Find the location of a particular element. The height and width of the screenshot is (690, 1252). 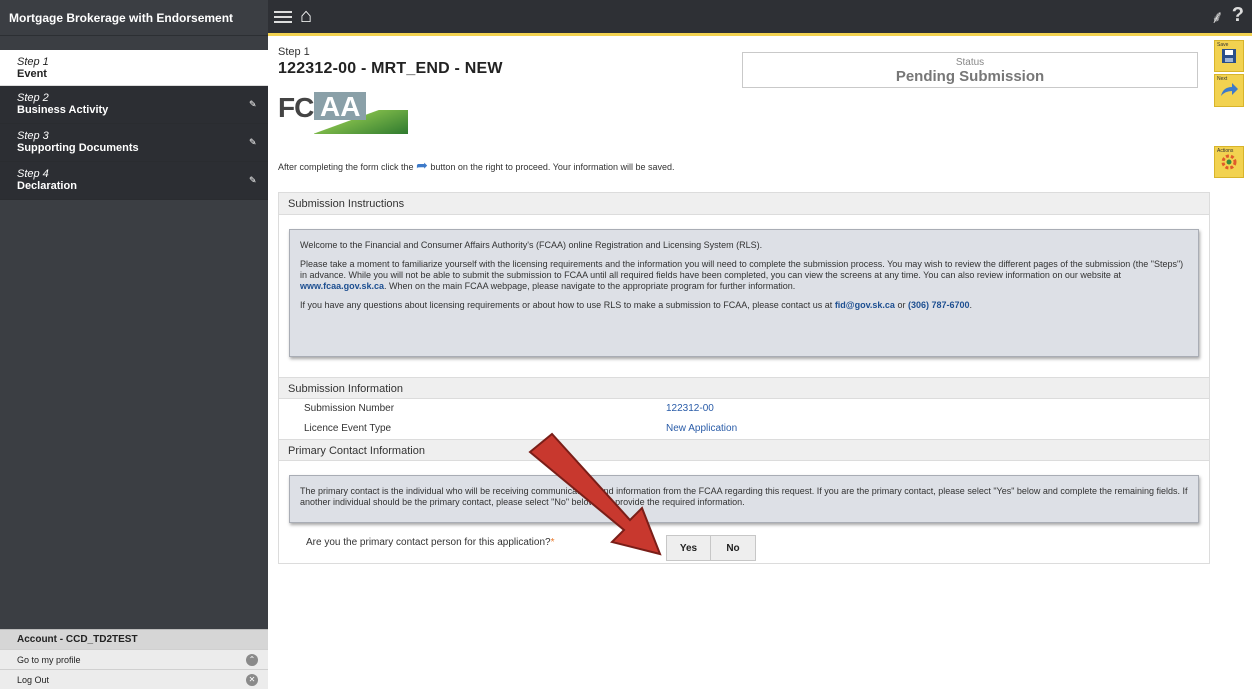

forward-arrow-icon is located at coordinates (1229, 93).